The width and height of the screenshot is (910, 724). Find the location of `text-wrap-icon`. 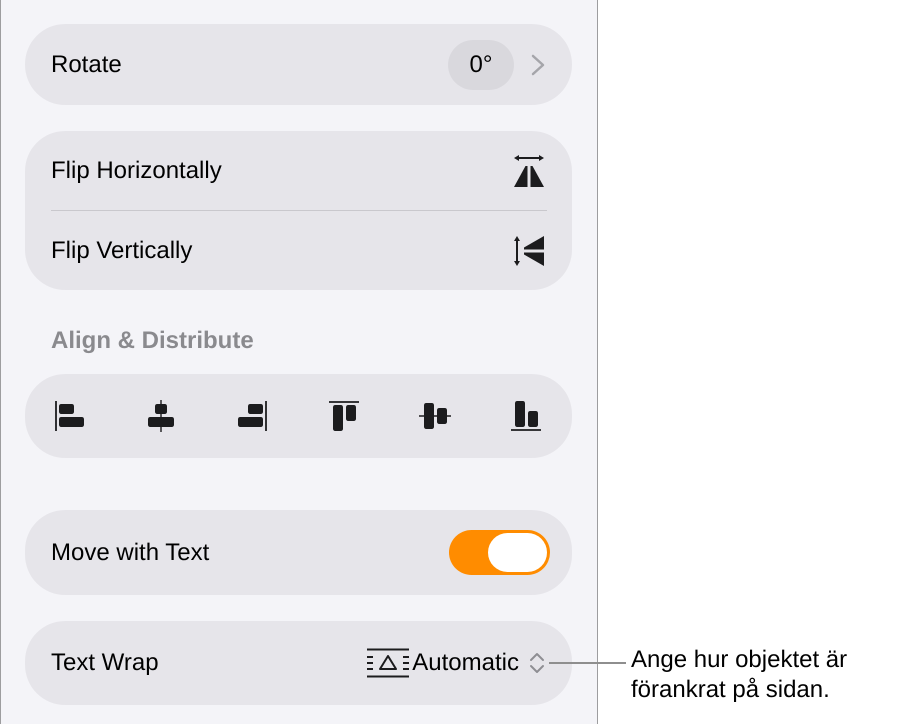

text-wrap-icon is located at coordinates (388, 663).